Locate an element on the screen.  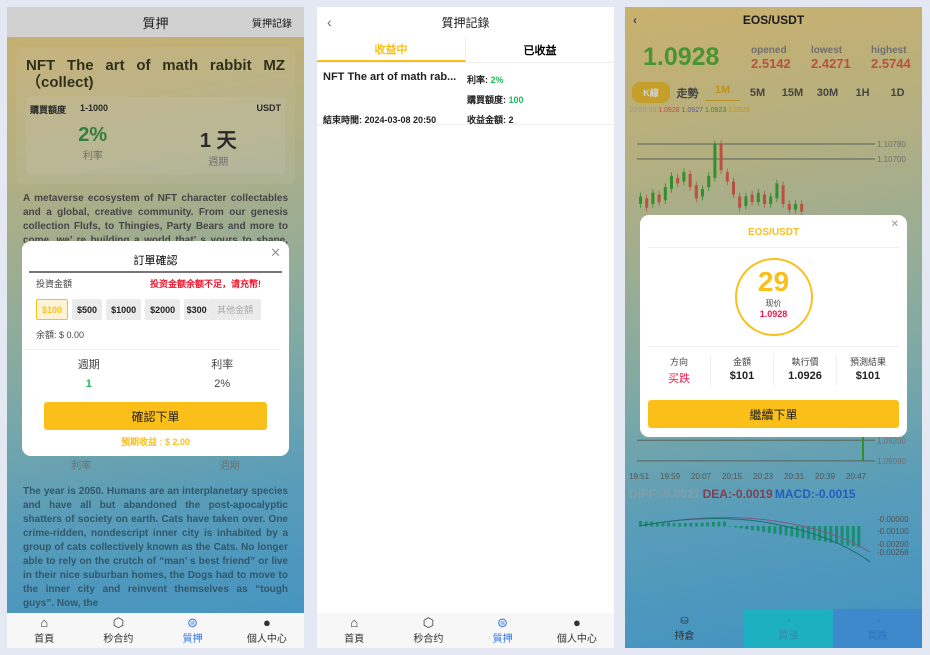
buy-down-label: 買跌 is located at coordinates (877, 636).